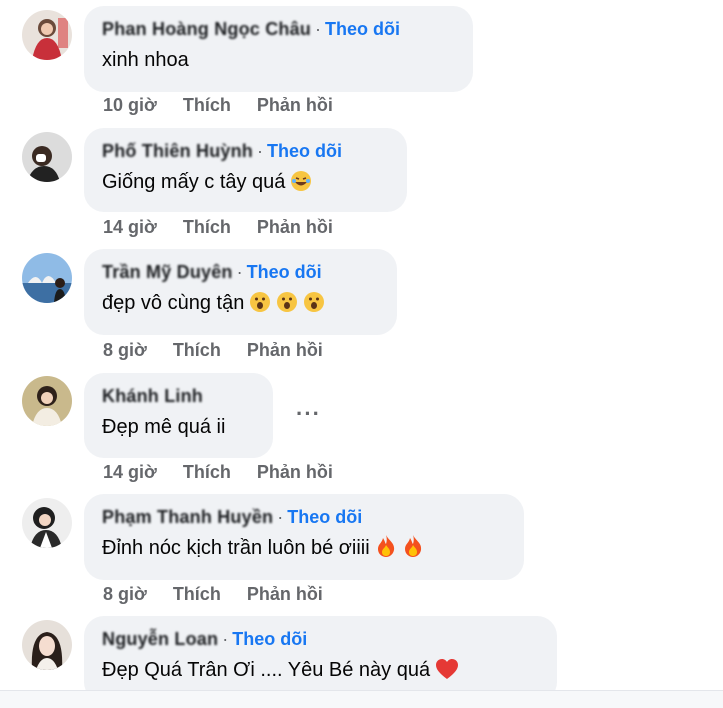 This screenshot has width=723, height=708. I want to click on comment-text: Đỉnh nóc kịch trần luôn bé ơiiii, so click(236, 548).